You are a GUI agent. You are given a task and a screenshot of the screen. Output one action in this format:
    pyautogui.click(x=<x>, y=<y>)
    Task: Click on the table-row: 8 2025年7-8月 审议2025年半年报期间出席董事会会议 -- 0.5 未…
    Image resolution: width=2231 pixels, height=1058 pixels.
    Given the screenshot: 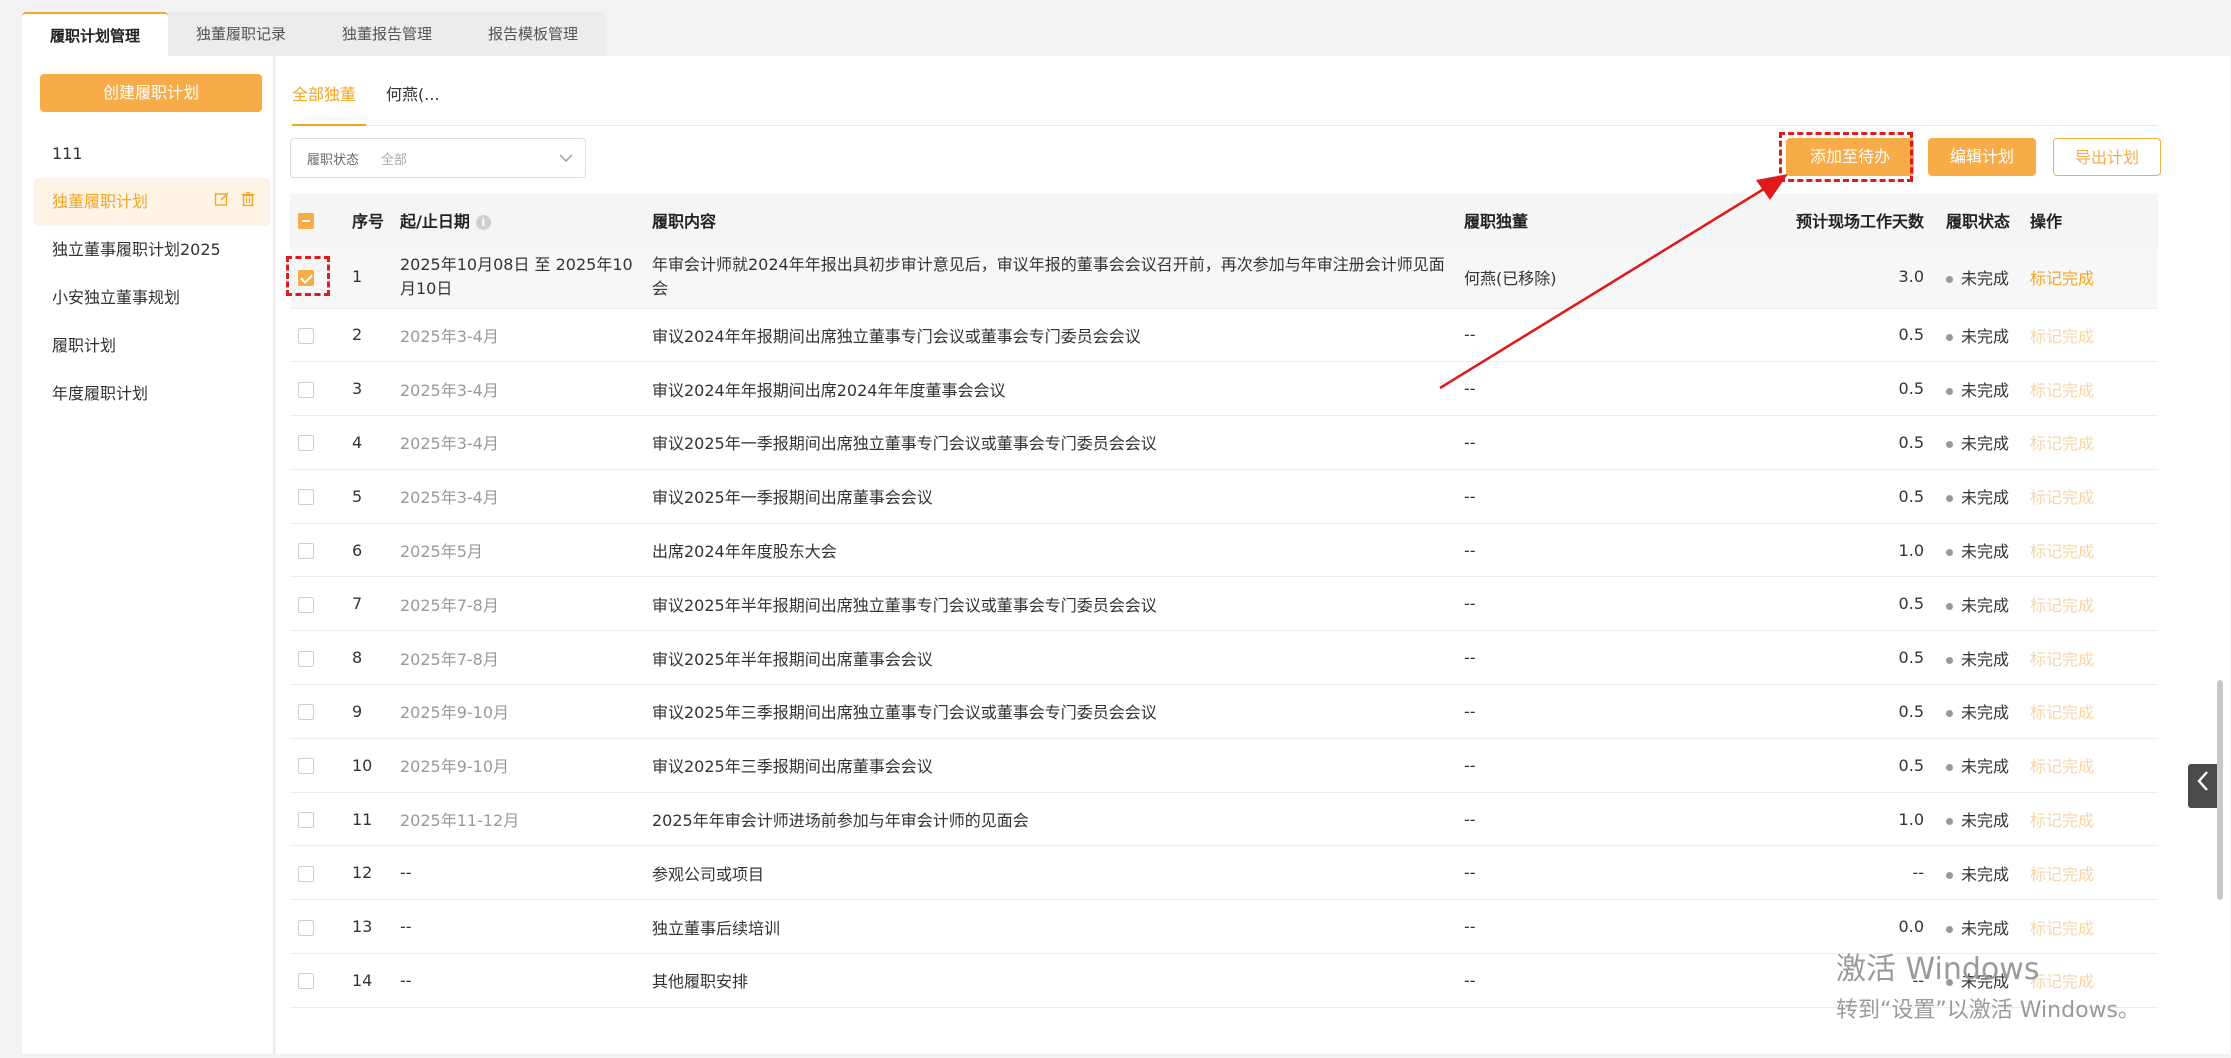 What is the action you would take?
    pyautogui.click(x=1224, y=658)
    